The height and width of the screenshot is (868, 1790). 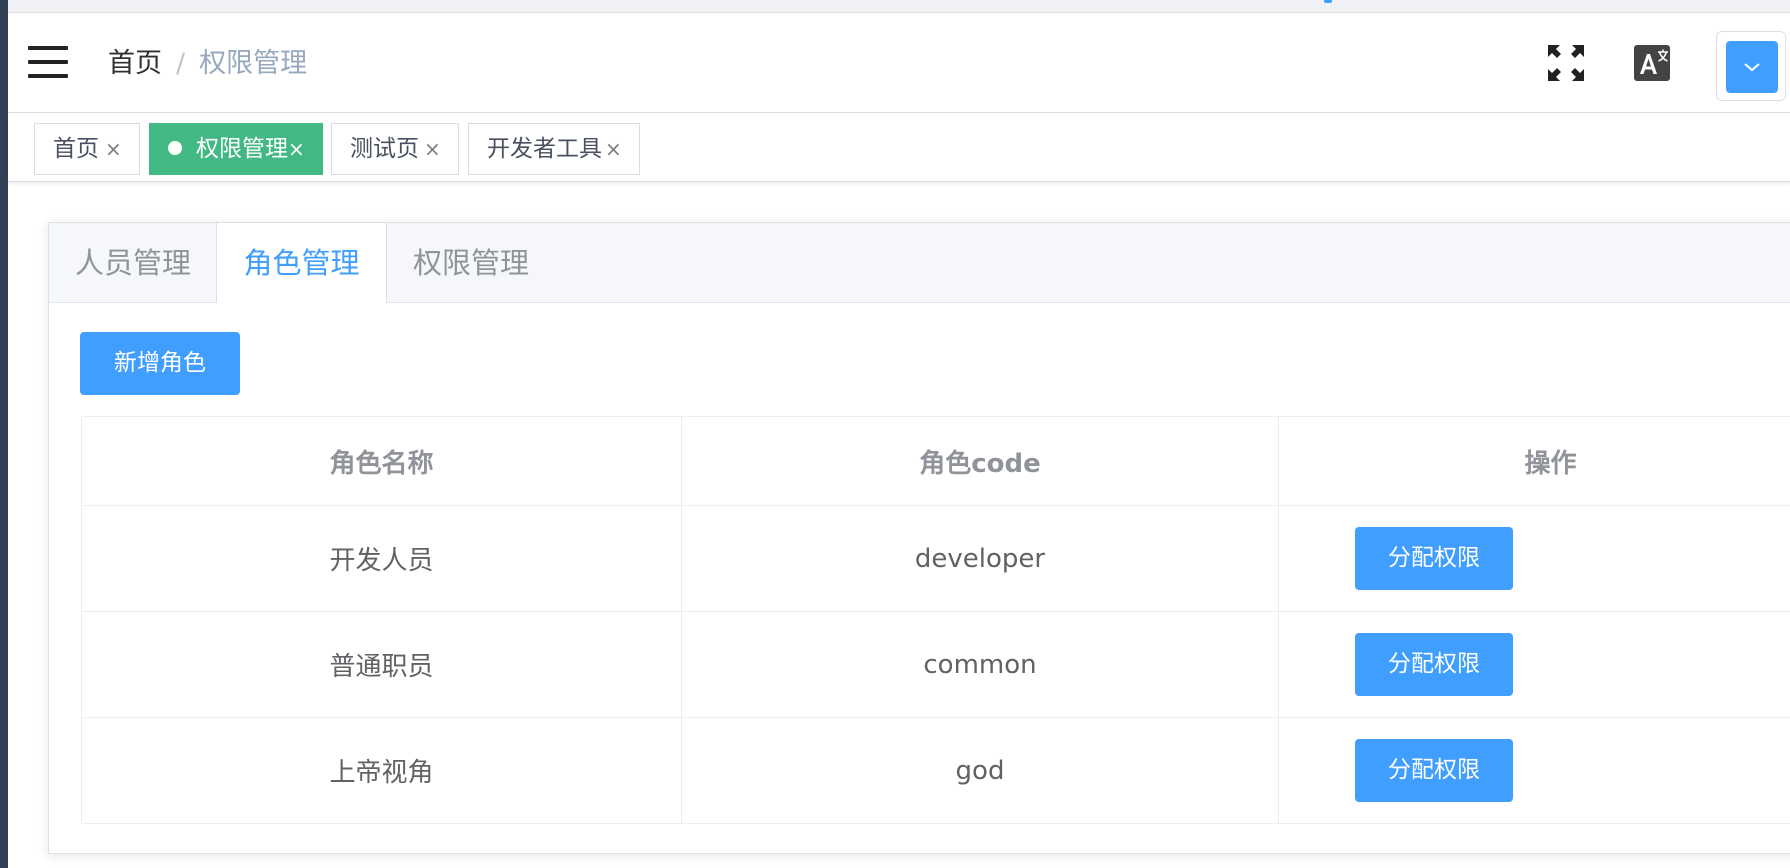 I want to click on user-dropdown-button, so click(x=1752, y=67).